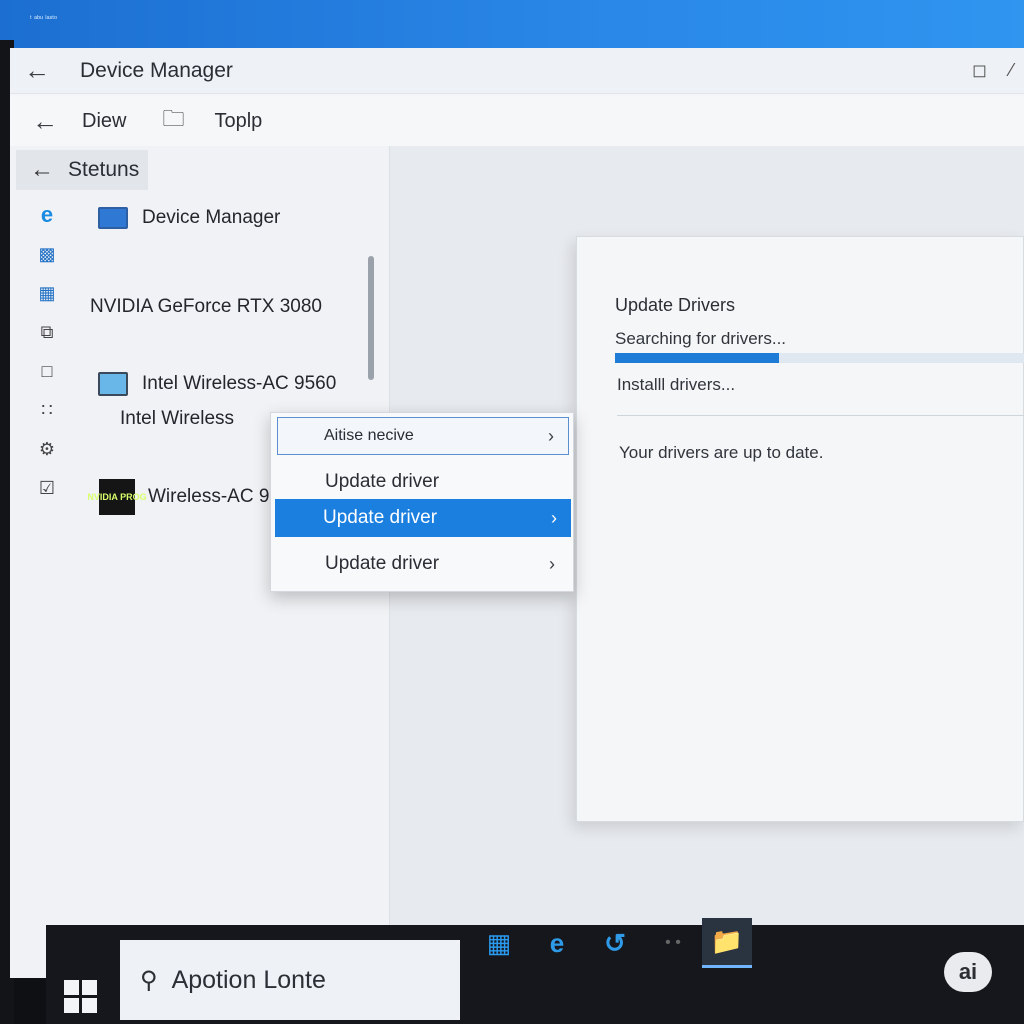 This screenshot has width=1024, height=1024. Describe the element at coordinates (47, 410) in the screenshot. I see `settings-dots-icon: ∷` at that location.